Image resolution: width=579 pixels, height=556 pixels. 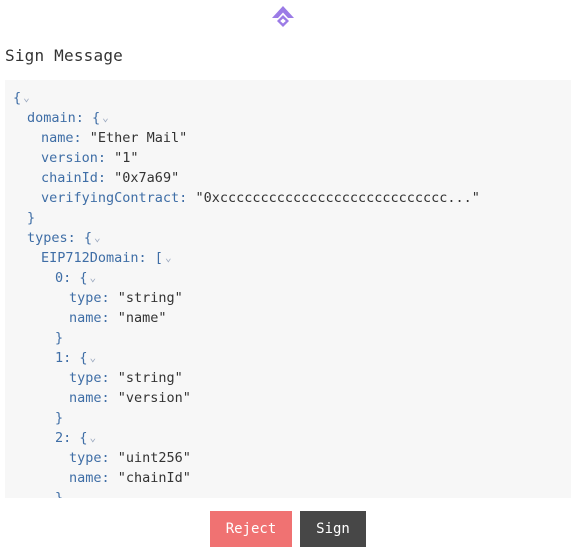 I want to click on message-key: version, so click(x=69, y=158).